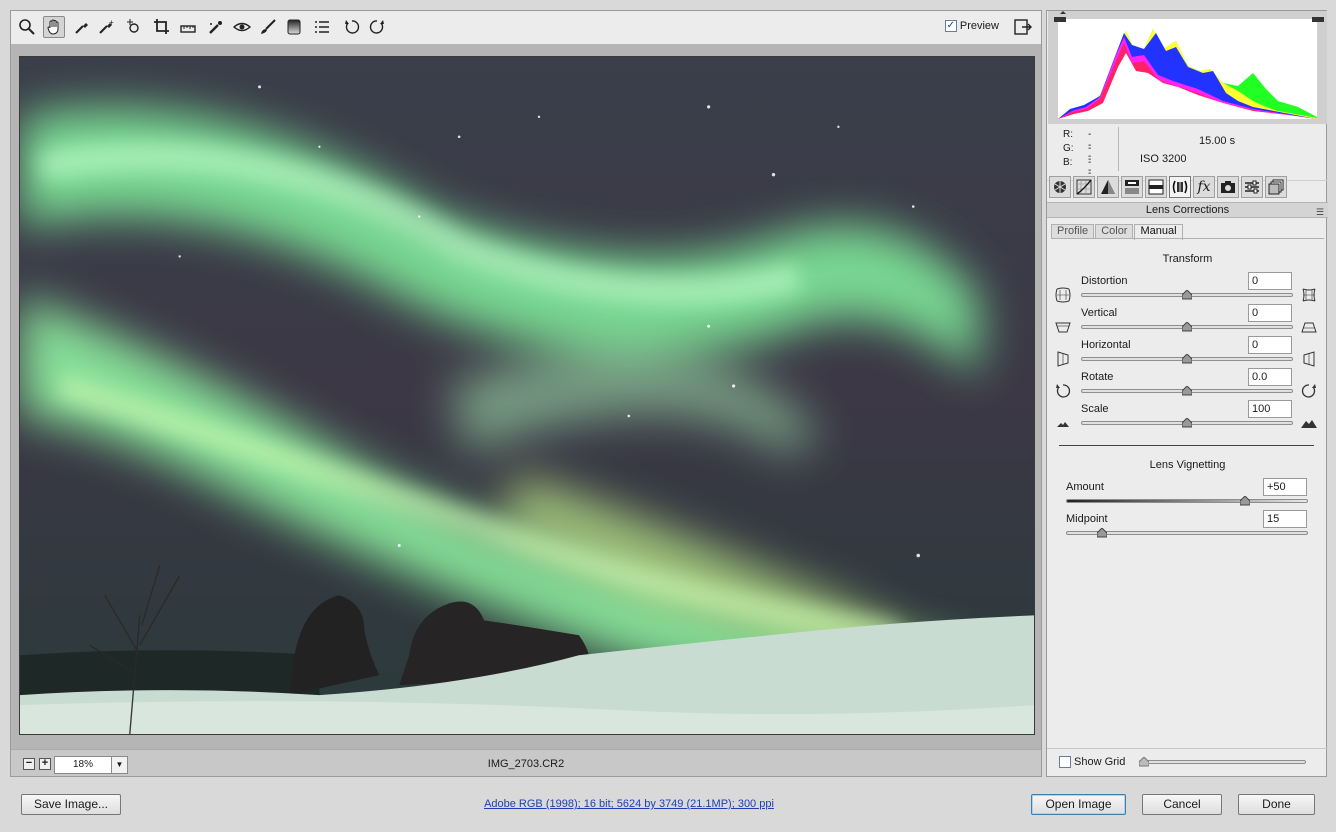  Describe the element at coordinates (1163, 159) in the screenshot. I see `iso-value: ISO 3200` at that location.